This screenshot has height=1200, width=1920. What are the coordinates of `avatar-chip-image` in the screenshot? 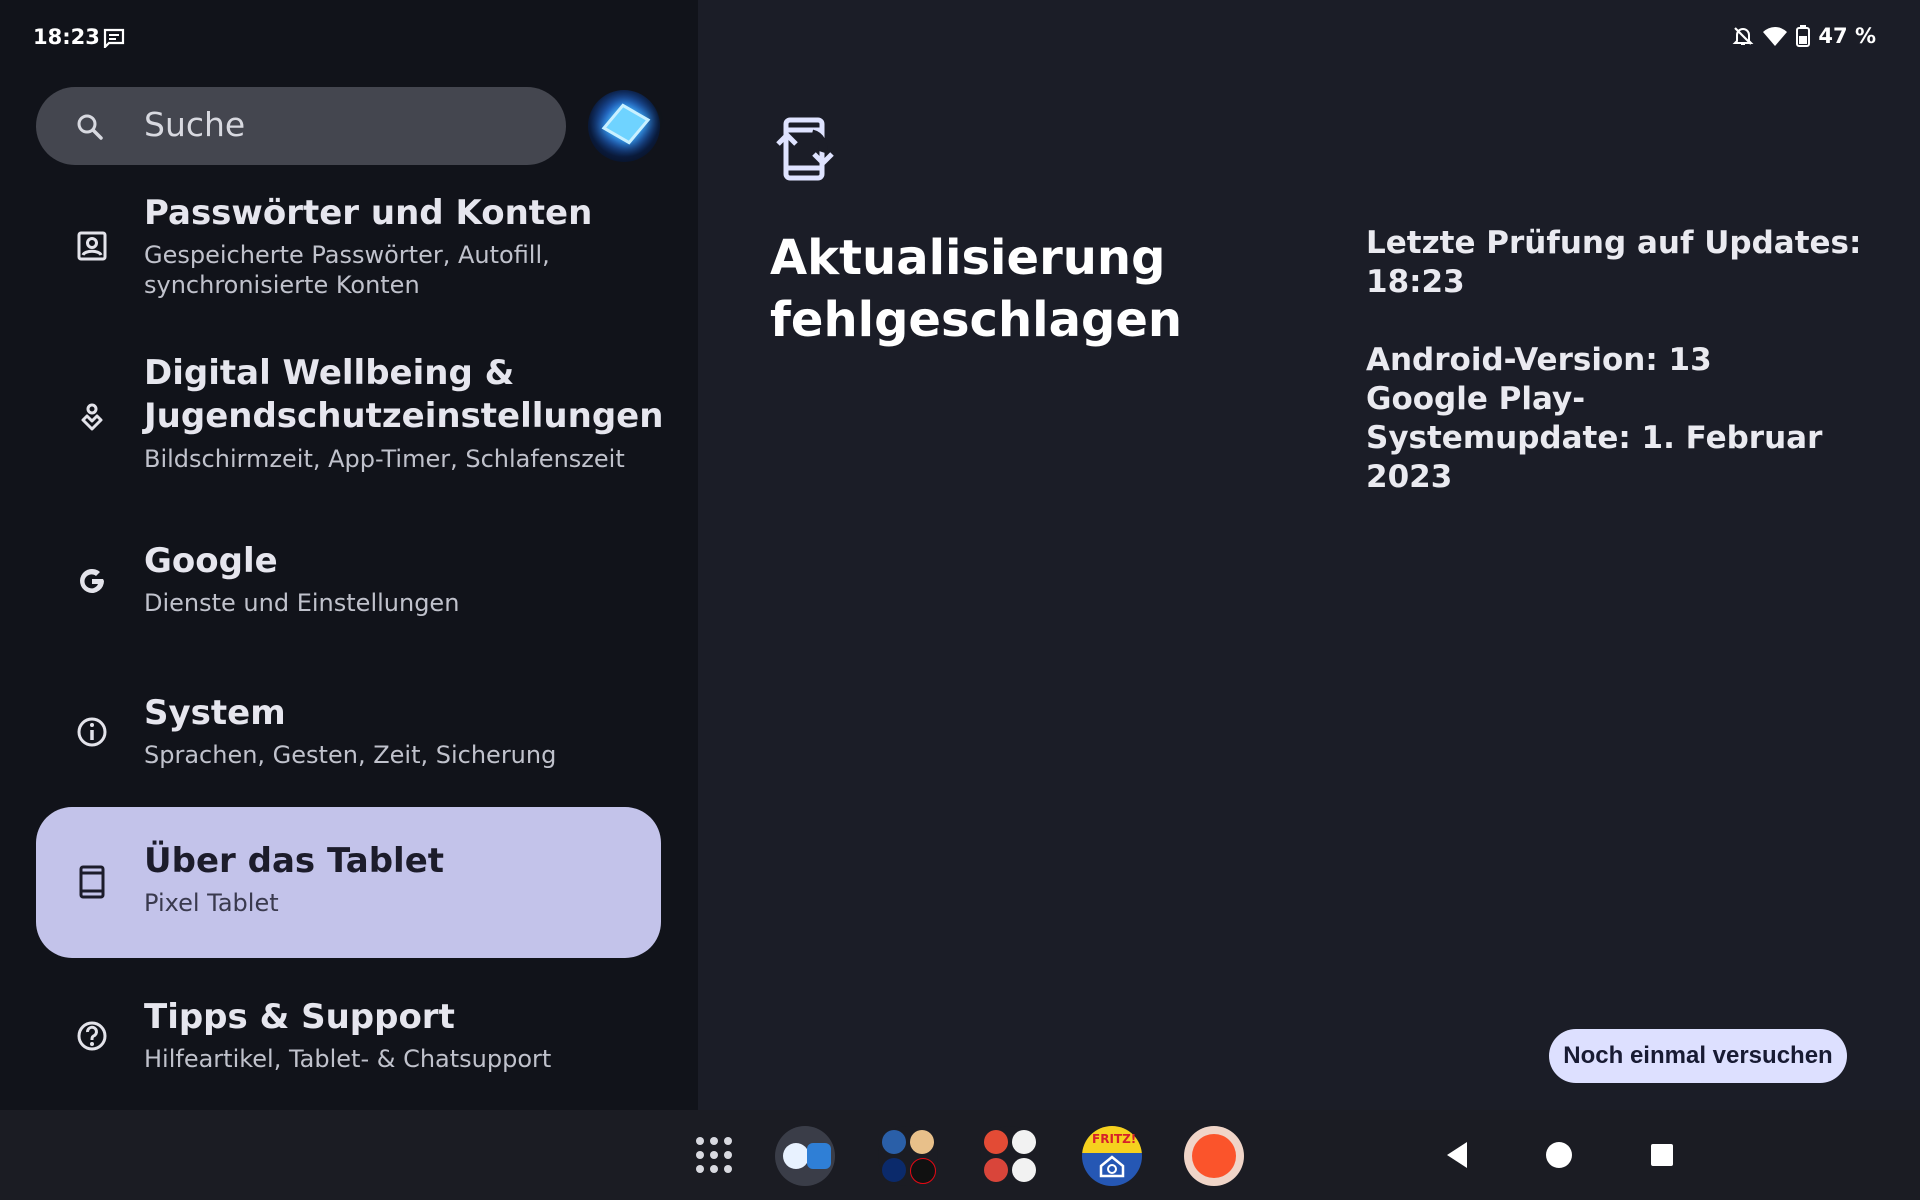 It's located at (626, 124).